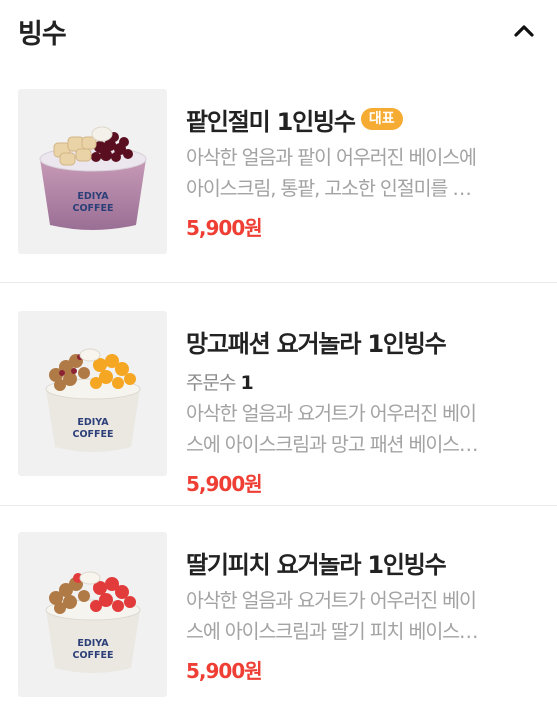 The height and width of the screenshot is (712, 557). What do you see at coordinates (278, 31) in the screenshot?
I see `section-header: 빙수` at bounding box center [278, 31].